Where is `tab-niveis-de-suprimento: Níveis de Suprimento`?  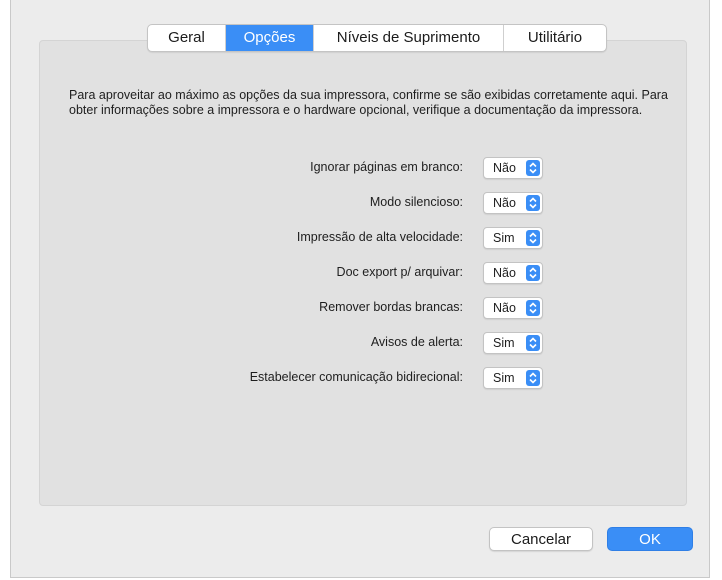
tab-niveis-de-suprimento: Níveis de Suprimento is located at coordinates (409, 38).